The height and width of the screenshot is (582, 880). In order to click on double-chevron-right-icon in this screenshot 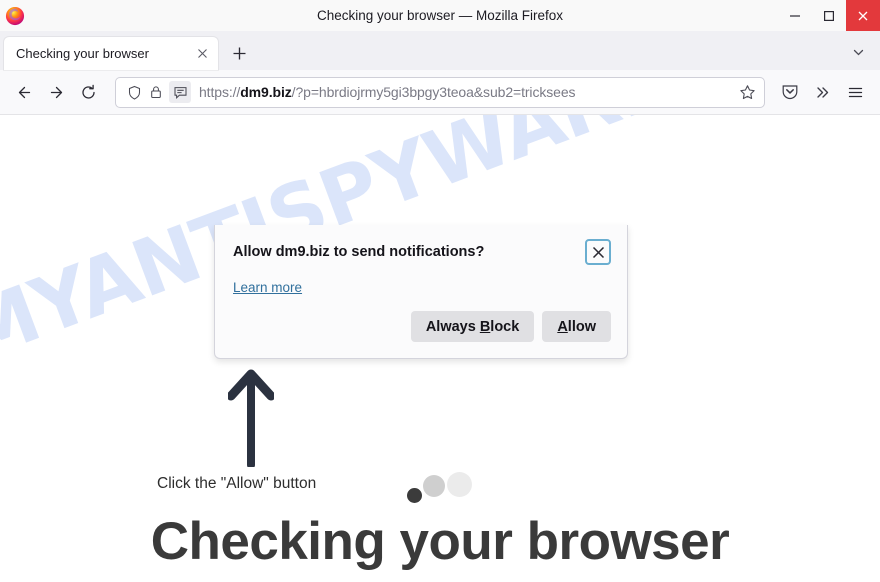, I will do `click(822, 92)`.